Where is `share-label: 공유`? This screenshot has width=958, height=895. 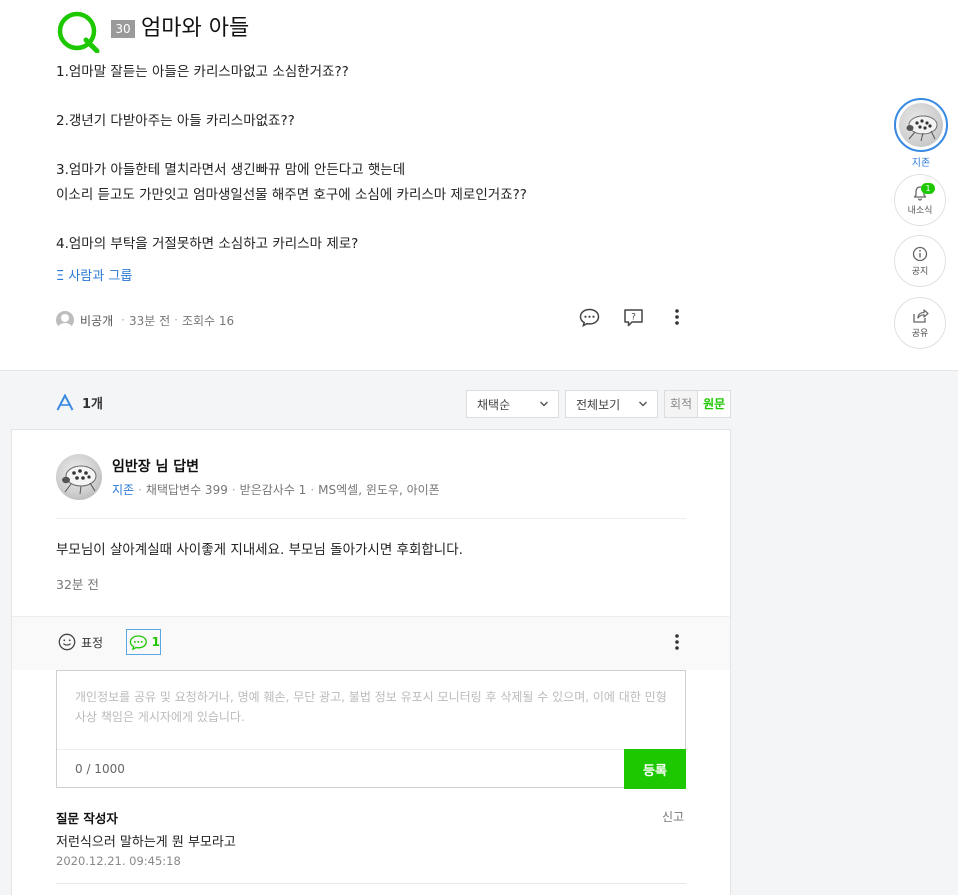
share-label: 공유 is located at coordinates (920, 333).